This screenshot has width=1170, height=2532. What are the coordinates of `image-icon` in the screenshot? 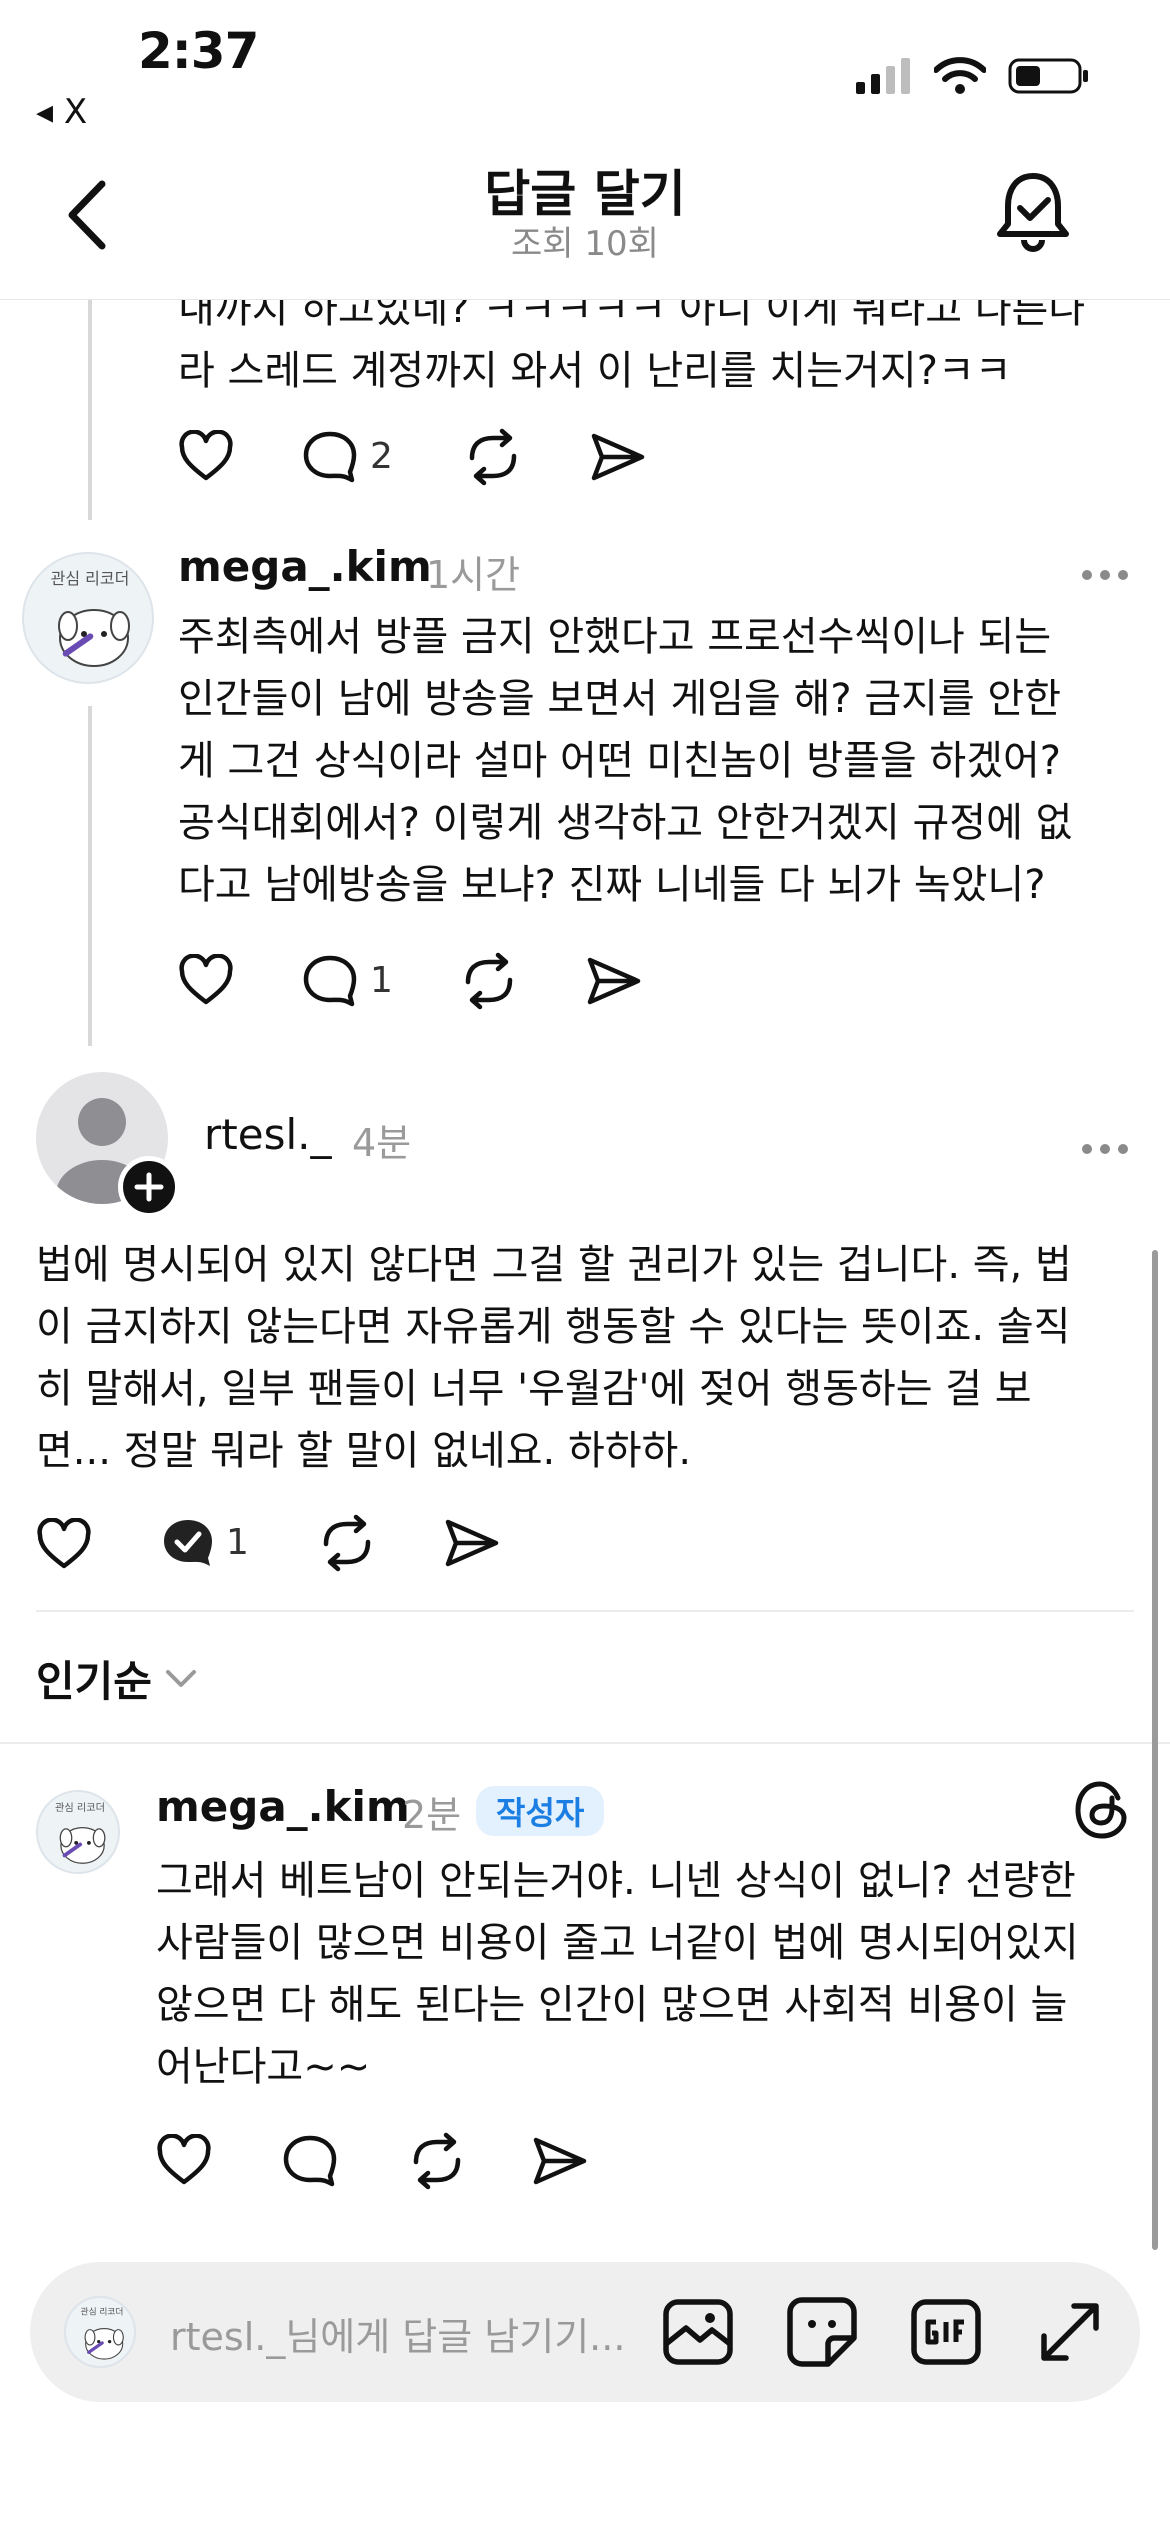 It's located at (698, 2332).